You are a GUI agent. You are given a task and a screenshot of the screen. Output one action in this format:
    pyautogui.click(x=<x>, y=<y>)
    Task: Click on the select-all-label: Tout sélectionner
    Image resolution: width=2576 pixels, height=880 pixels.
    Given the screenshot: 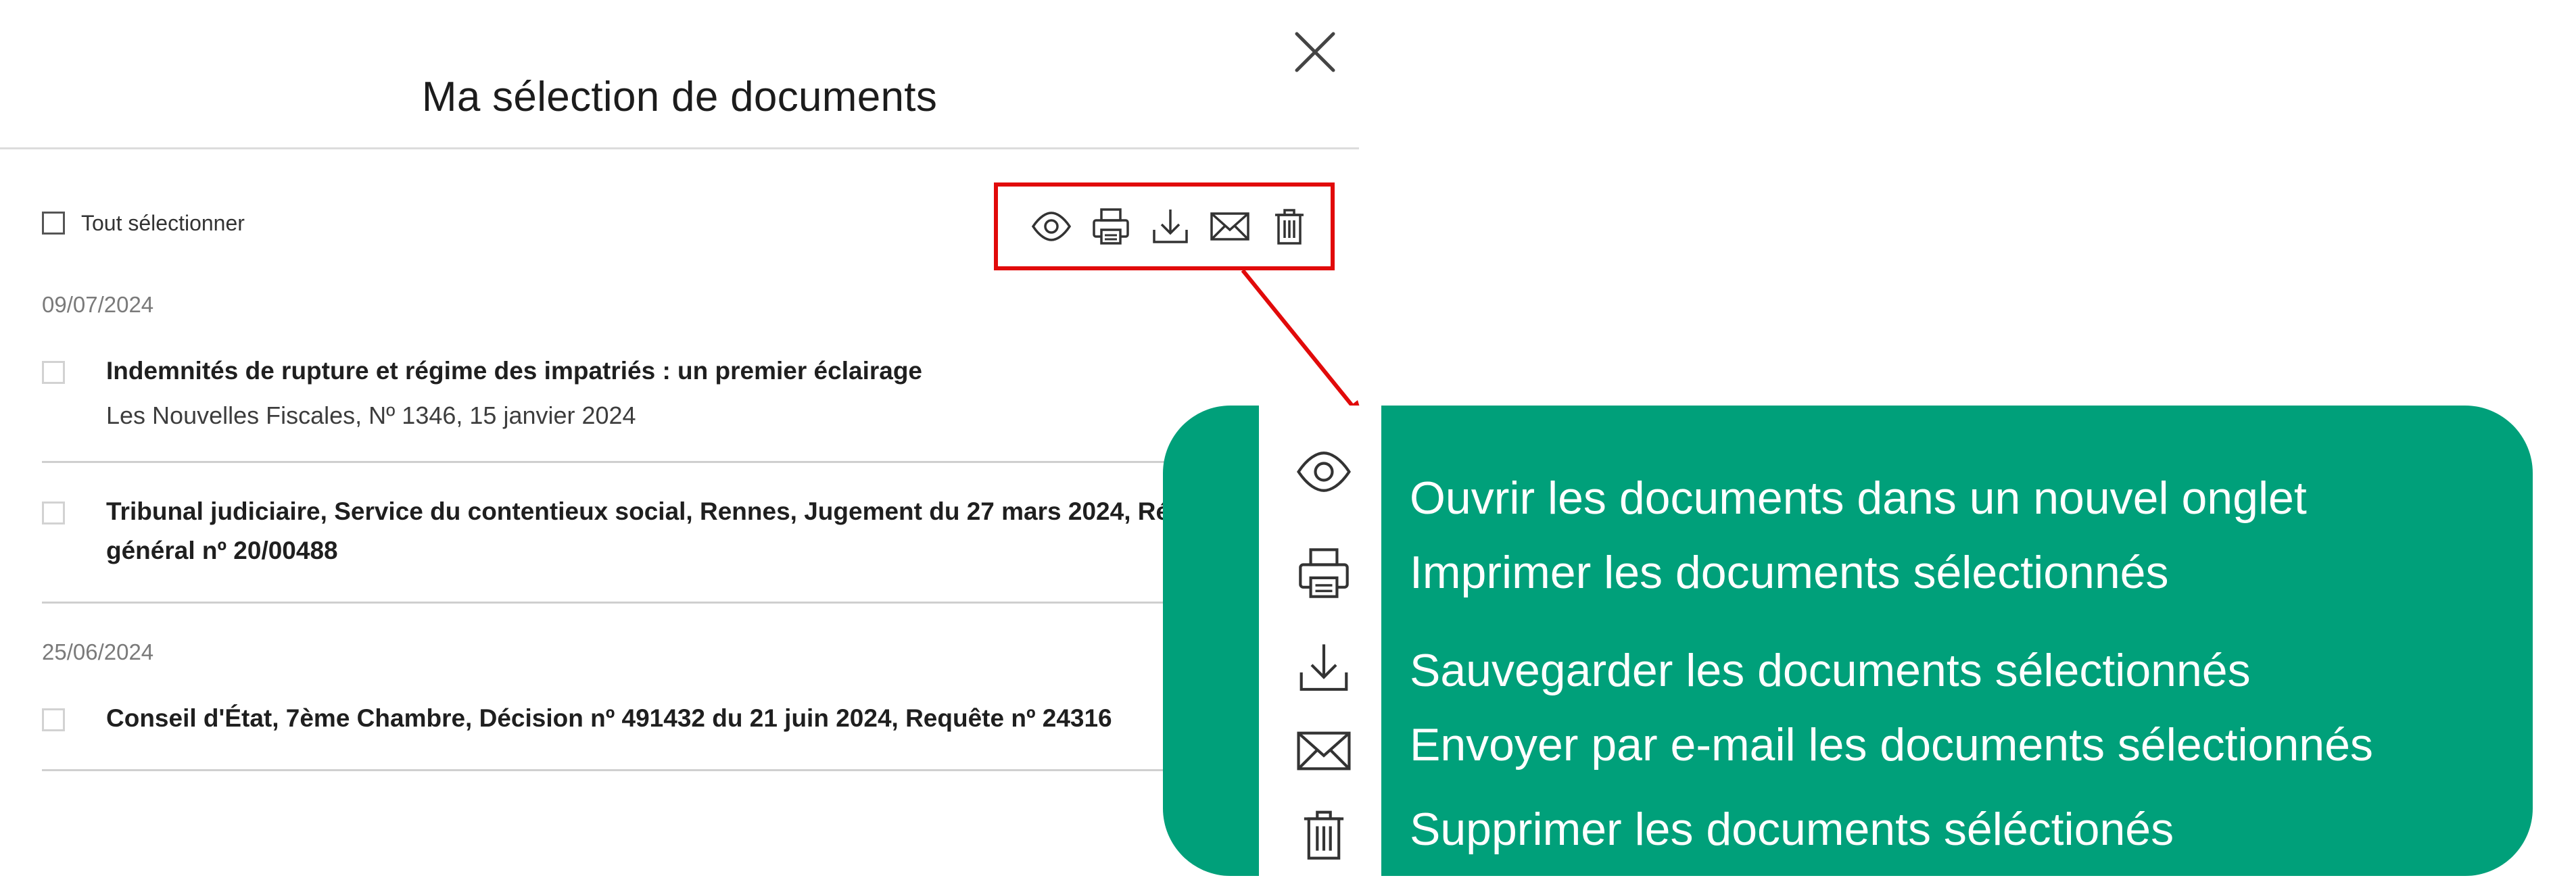 What is the action you would take?
    pyautogui.click(x=163, y=222)
    